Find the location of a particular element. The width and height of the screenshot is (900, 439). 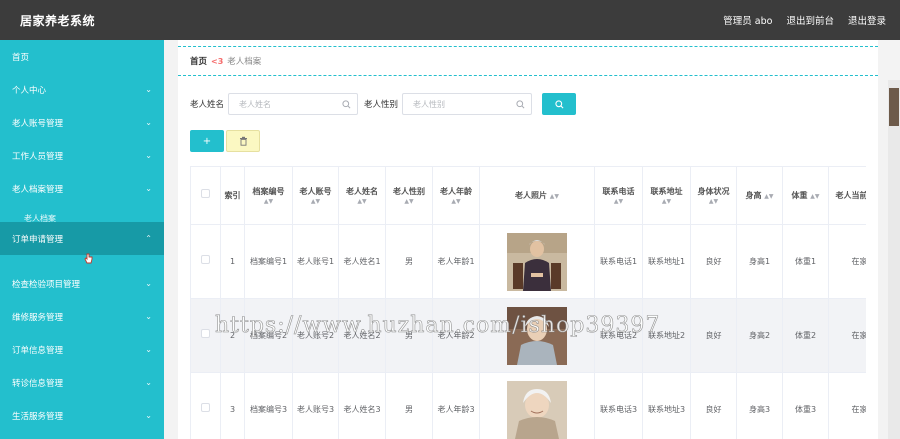

sidebar-item-label: 订单信息管理 is located at coordinates (38, 350).